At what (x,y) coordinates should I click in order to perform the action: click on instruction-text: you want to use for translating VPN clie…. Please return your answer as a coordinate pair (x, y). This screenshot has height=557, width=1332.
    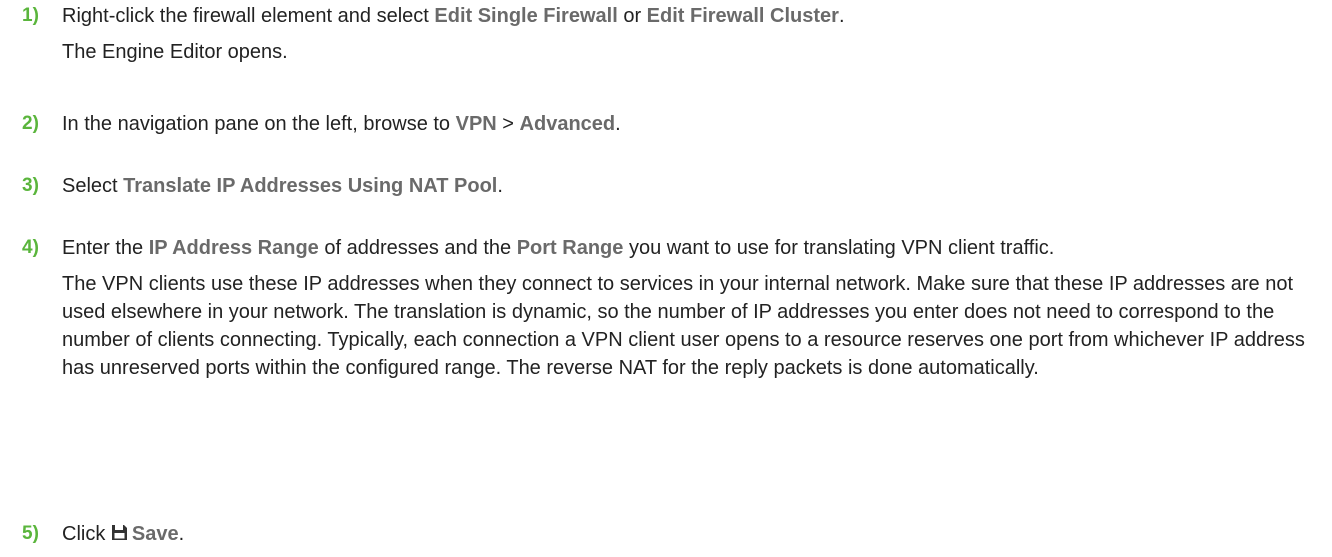
    Looking at the image, I should click on (839, 248).